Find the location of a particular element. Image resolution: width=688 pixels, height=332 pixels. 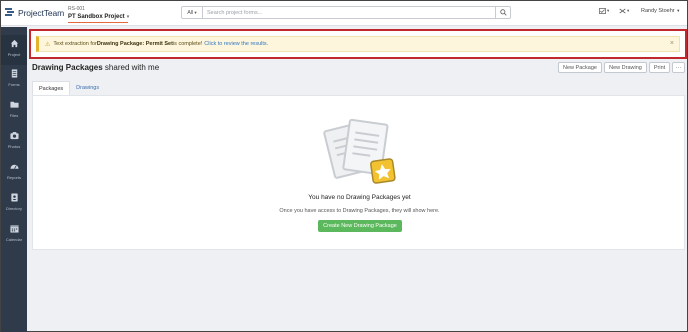

sidebar-item-label: Directory is located at coordinates (13, 208).